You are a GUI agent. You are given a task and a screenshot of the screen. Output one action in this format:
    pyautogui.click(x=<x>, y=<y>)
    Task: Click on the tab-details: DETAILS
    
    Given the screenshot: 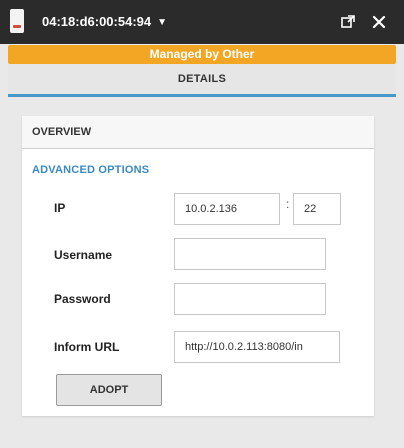 What is the action you would take?
    pyautogui.click(x=202, y=80)
    